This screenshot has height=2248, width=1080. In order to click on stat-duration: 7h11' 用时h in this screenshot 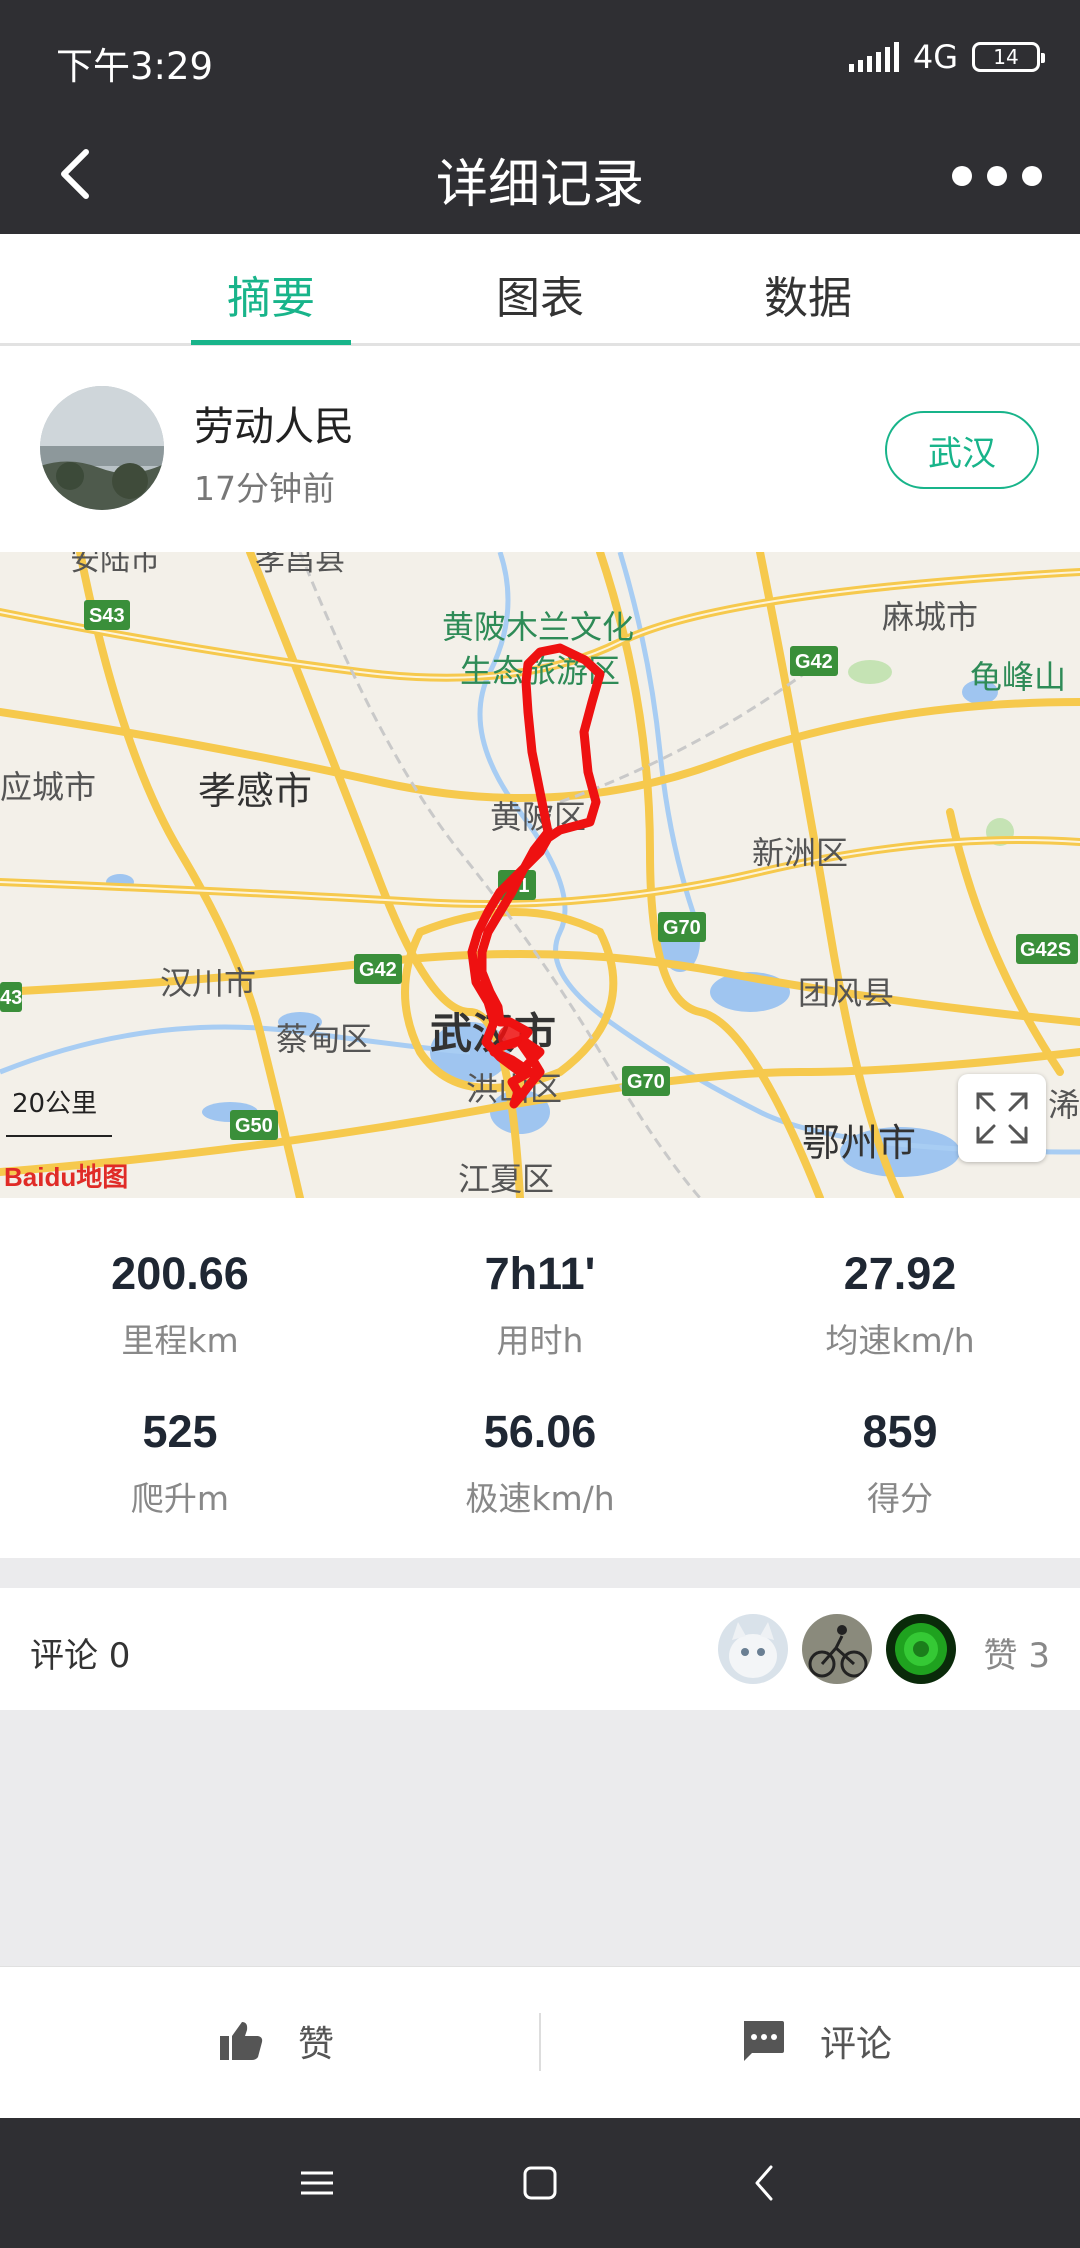, I will do `click(540, 1305)`.